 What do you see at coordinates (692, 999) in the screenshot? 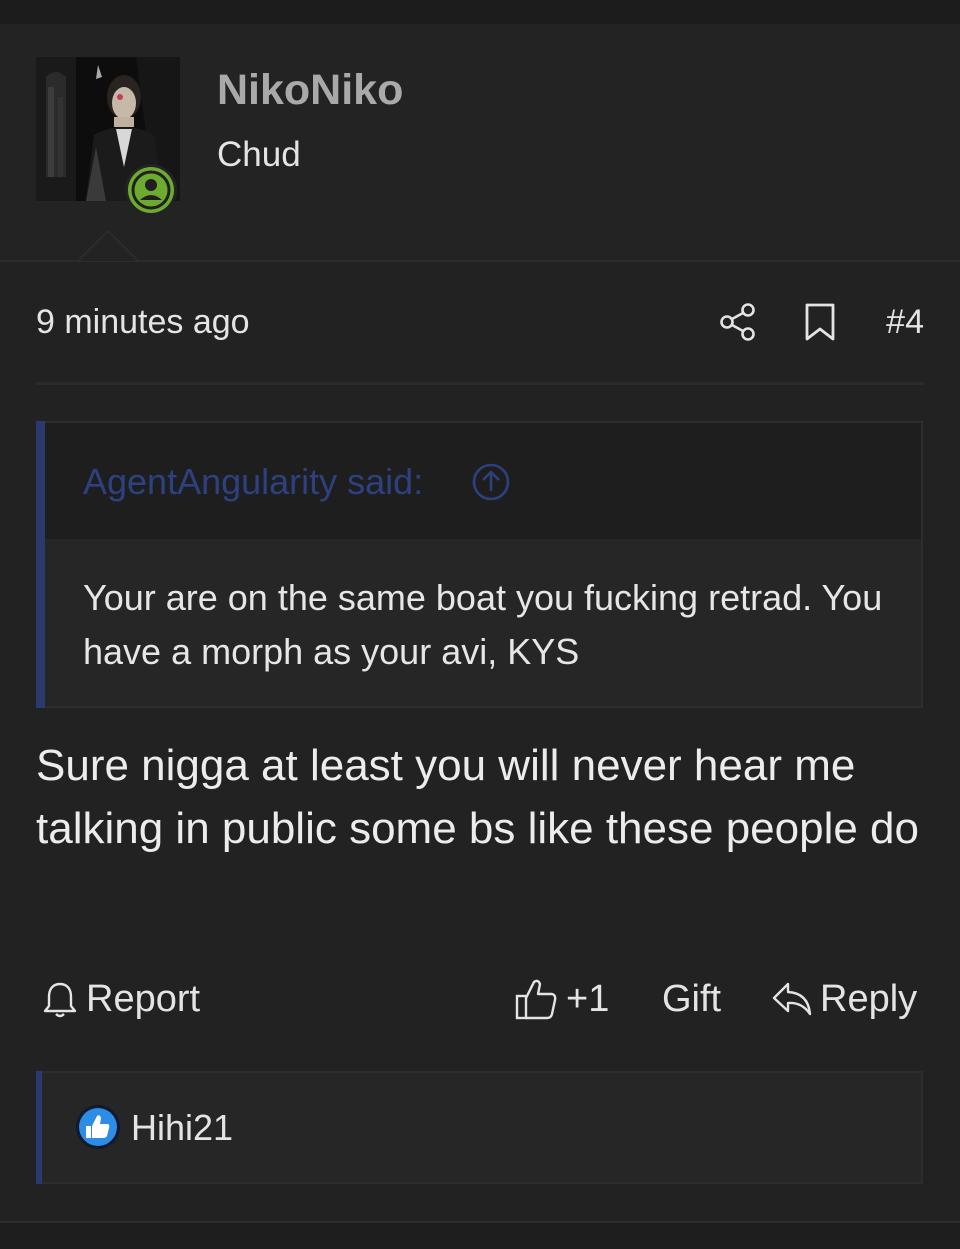
I see `gift-label: Gift` at bounding box center [692, 999].